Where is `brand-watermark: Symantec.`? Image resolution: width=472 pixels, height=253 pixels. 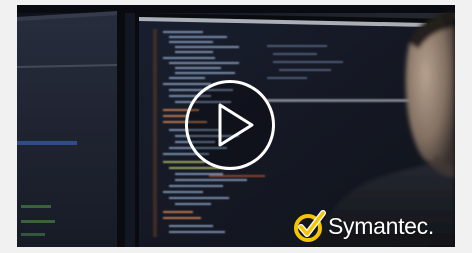
brand-watermark: Symantec. is located at coordinates (363, 226).